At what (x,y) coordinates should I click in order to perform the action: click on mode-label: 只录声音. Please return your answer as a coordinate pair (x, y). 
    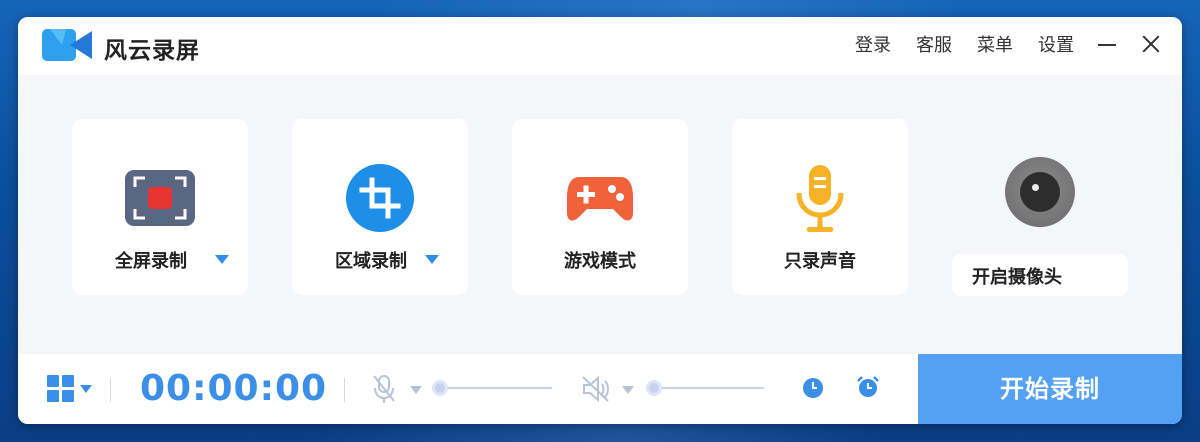
    Looking at the image, I should click on (820, 261).